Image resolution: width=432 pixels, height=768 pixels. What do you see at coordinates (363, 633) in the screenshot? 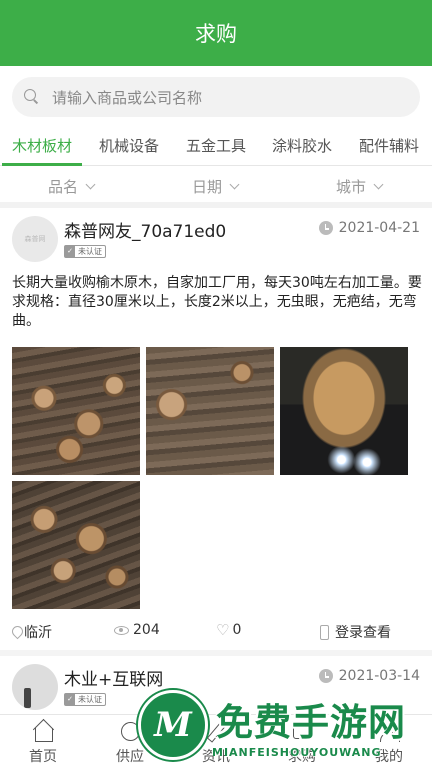
I see `contact-label: 登录查看` at bounding box center [363, 633].